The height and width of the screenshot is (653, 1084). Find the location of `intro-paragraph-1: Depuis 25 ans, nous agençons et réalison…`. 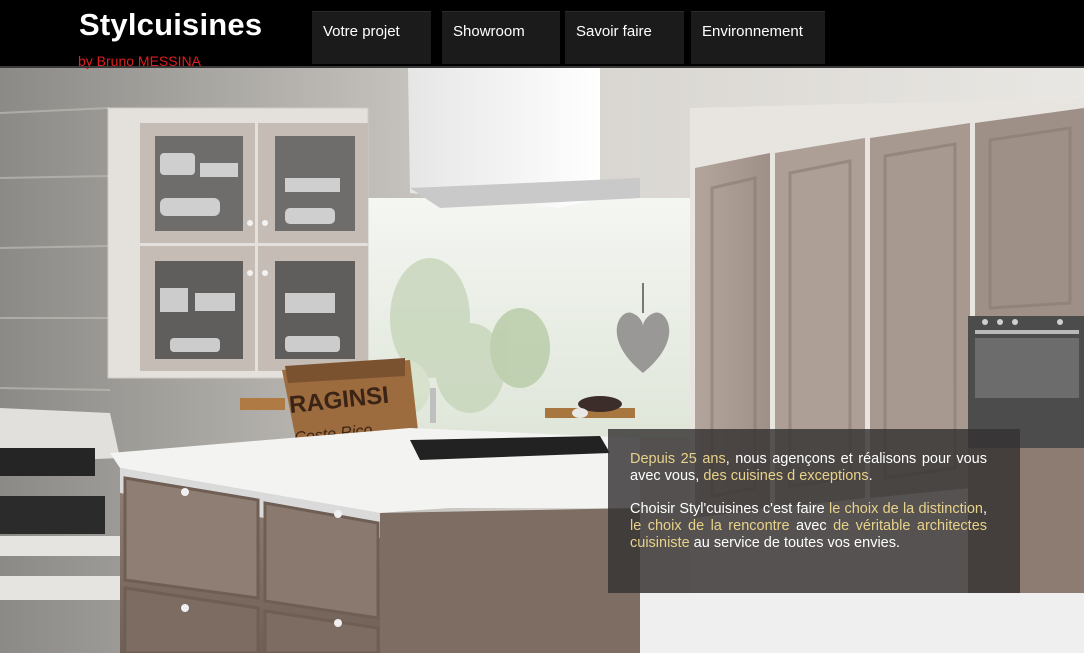

intro-paragraph-1: Depuis 25 ans, nous agençons et réalison… is located at coordinates (808, 468).